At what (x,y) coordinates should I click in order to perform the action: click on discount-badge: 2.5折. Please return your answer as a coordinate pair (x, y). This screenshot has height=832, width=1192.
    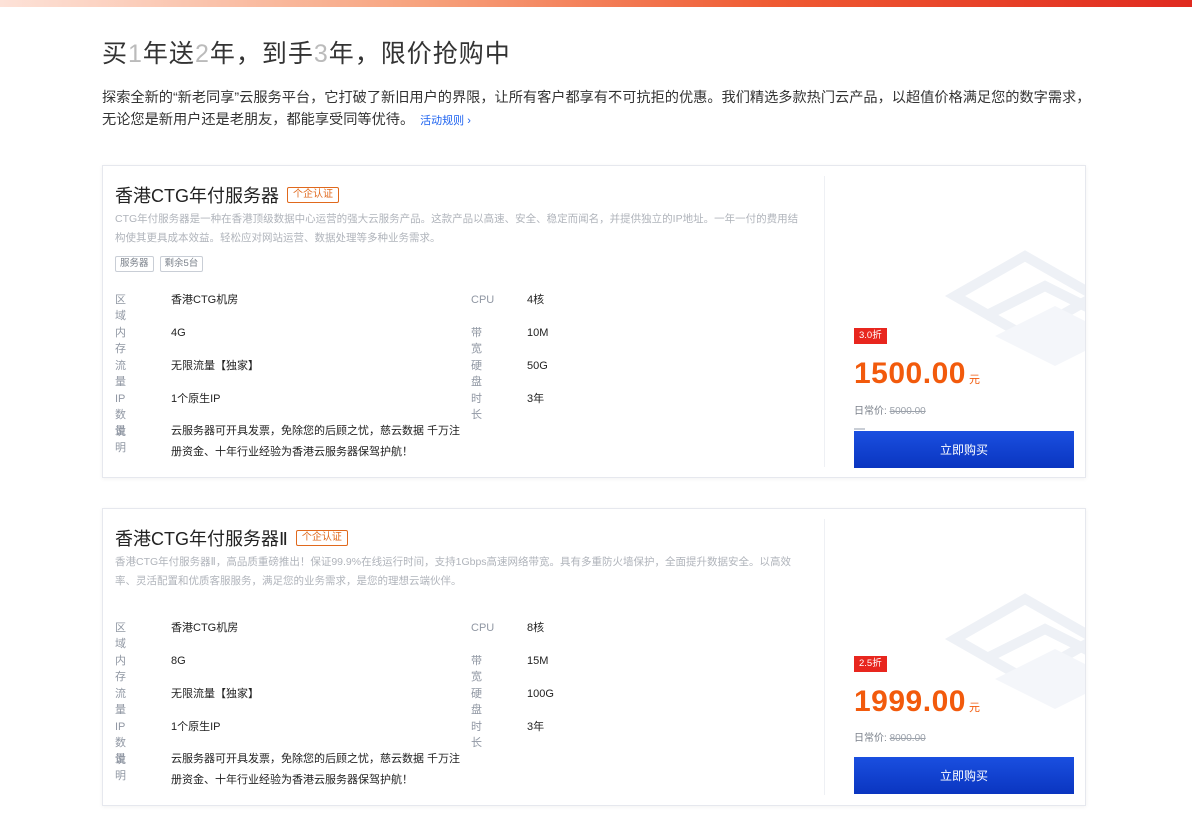
    Looking at the image, I should click on (870, 664).